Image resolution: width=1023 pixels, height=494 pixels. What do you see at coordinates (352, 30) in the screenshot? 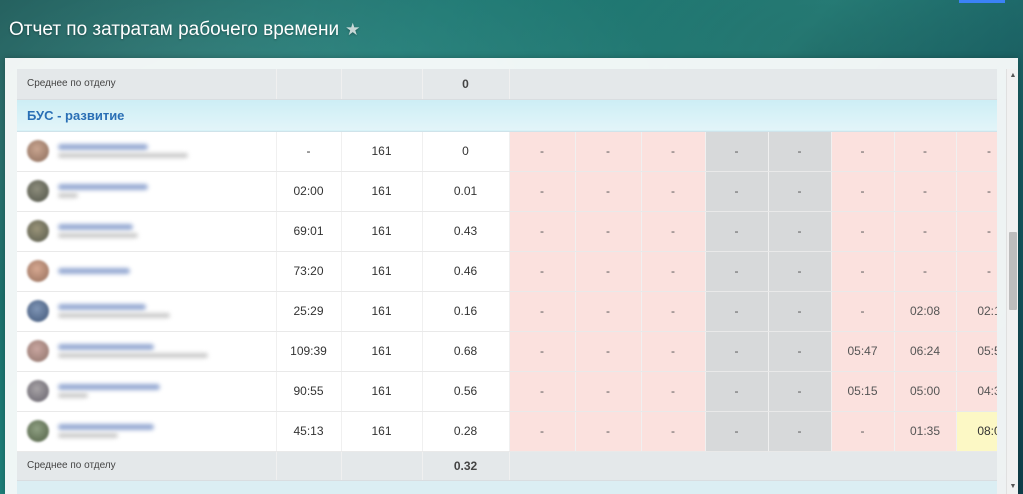
I see `star-icon: ★` at bounding box center [352, 30].